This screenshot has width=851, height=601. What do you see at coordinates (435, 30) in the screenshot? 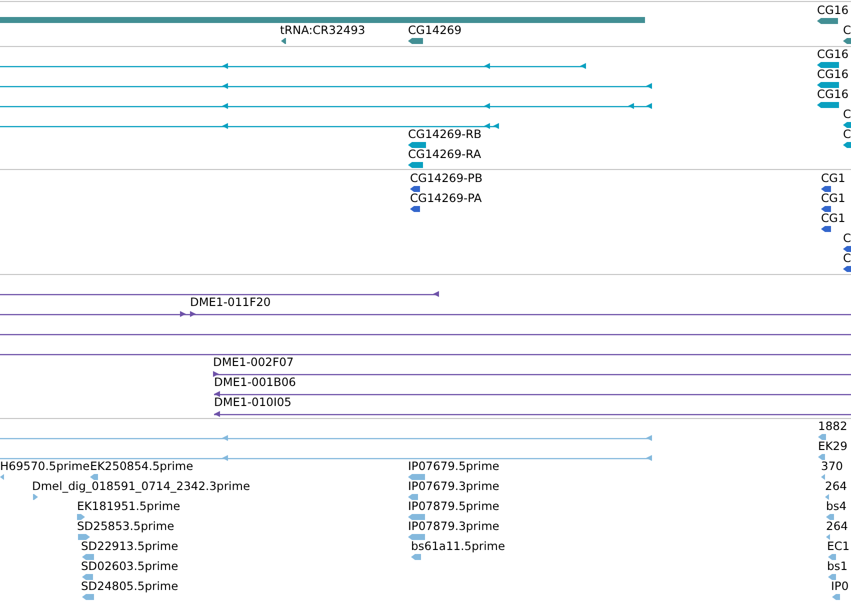
I see `feature-label: CG14269` at bounding box center [435, 30].